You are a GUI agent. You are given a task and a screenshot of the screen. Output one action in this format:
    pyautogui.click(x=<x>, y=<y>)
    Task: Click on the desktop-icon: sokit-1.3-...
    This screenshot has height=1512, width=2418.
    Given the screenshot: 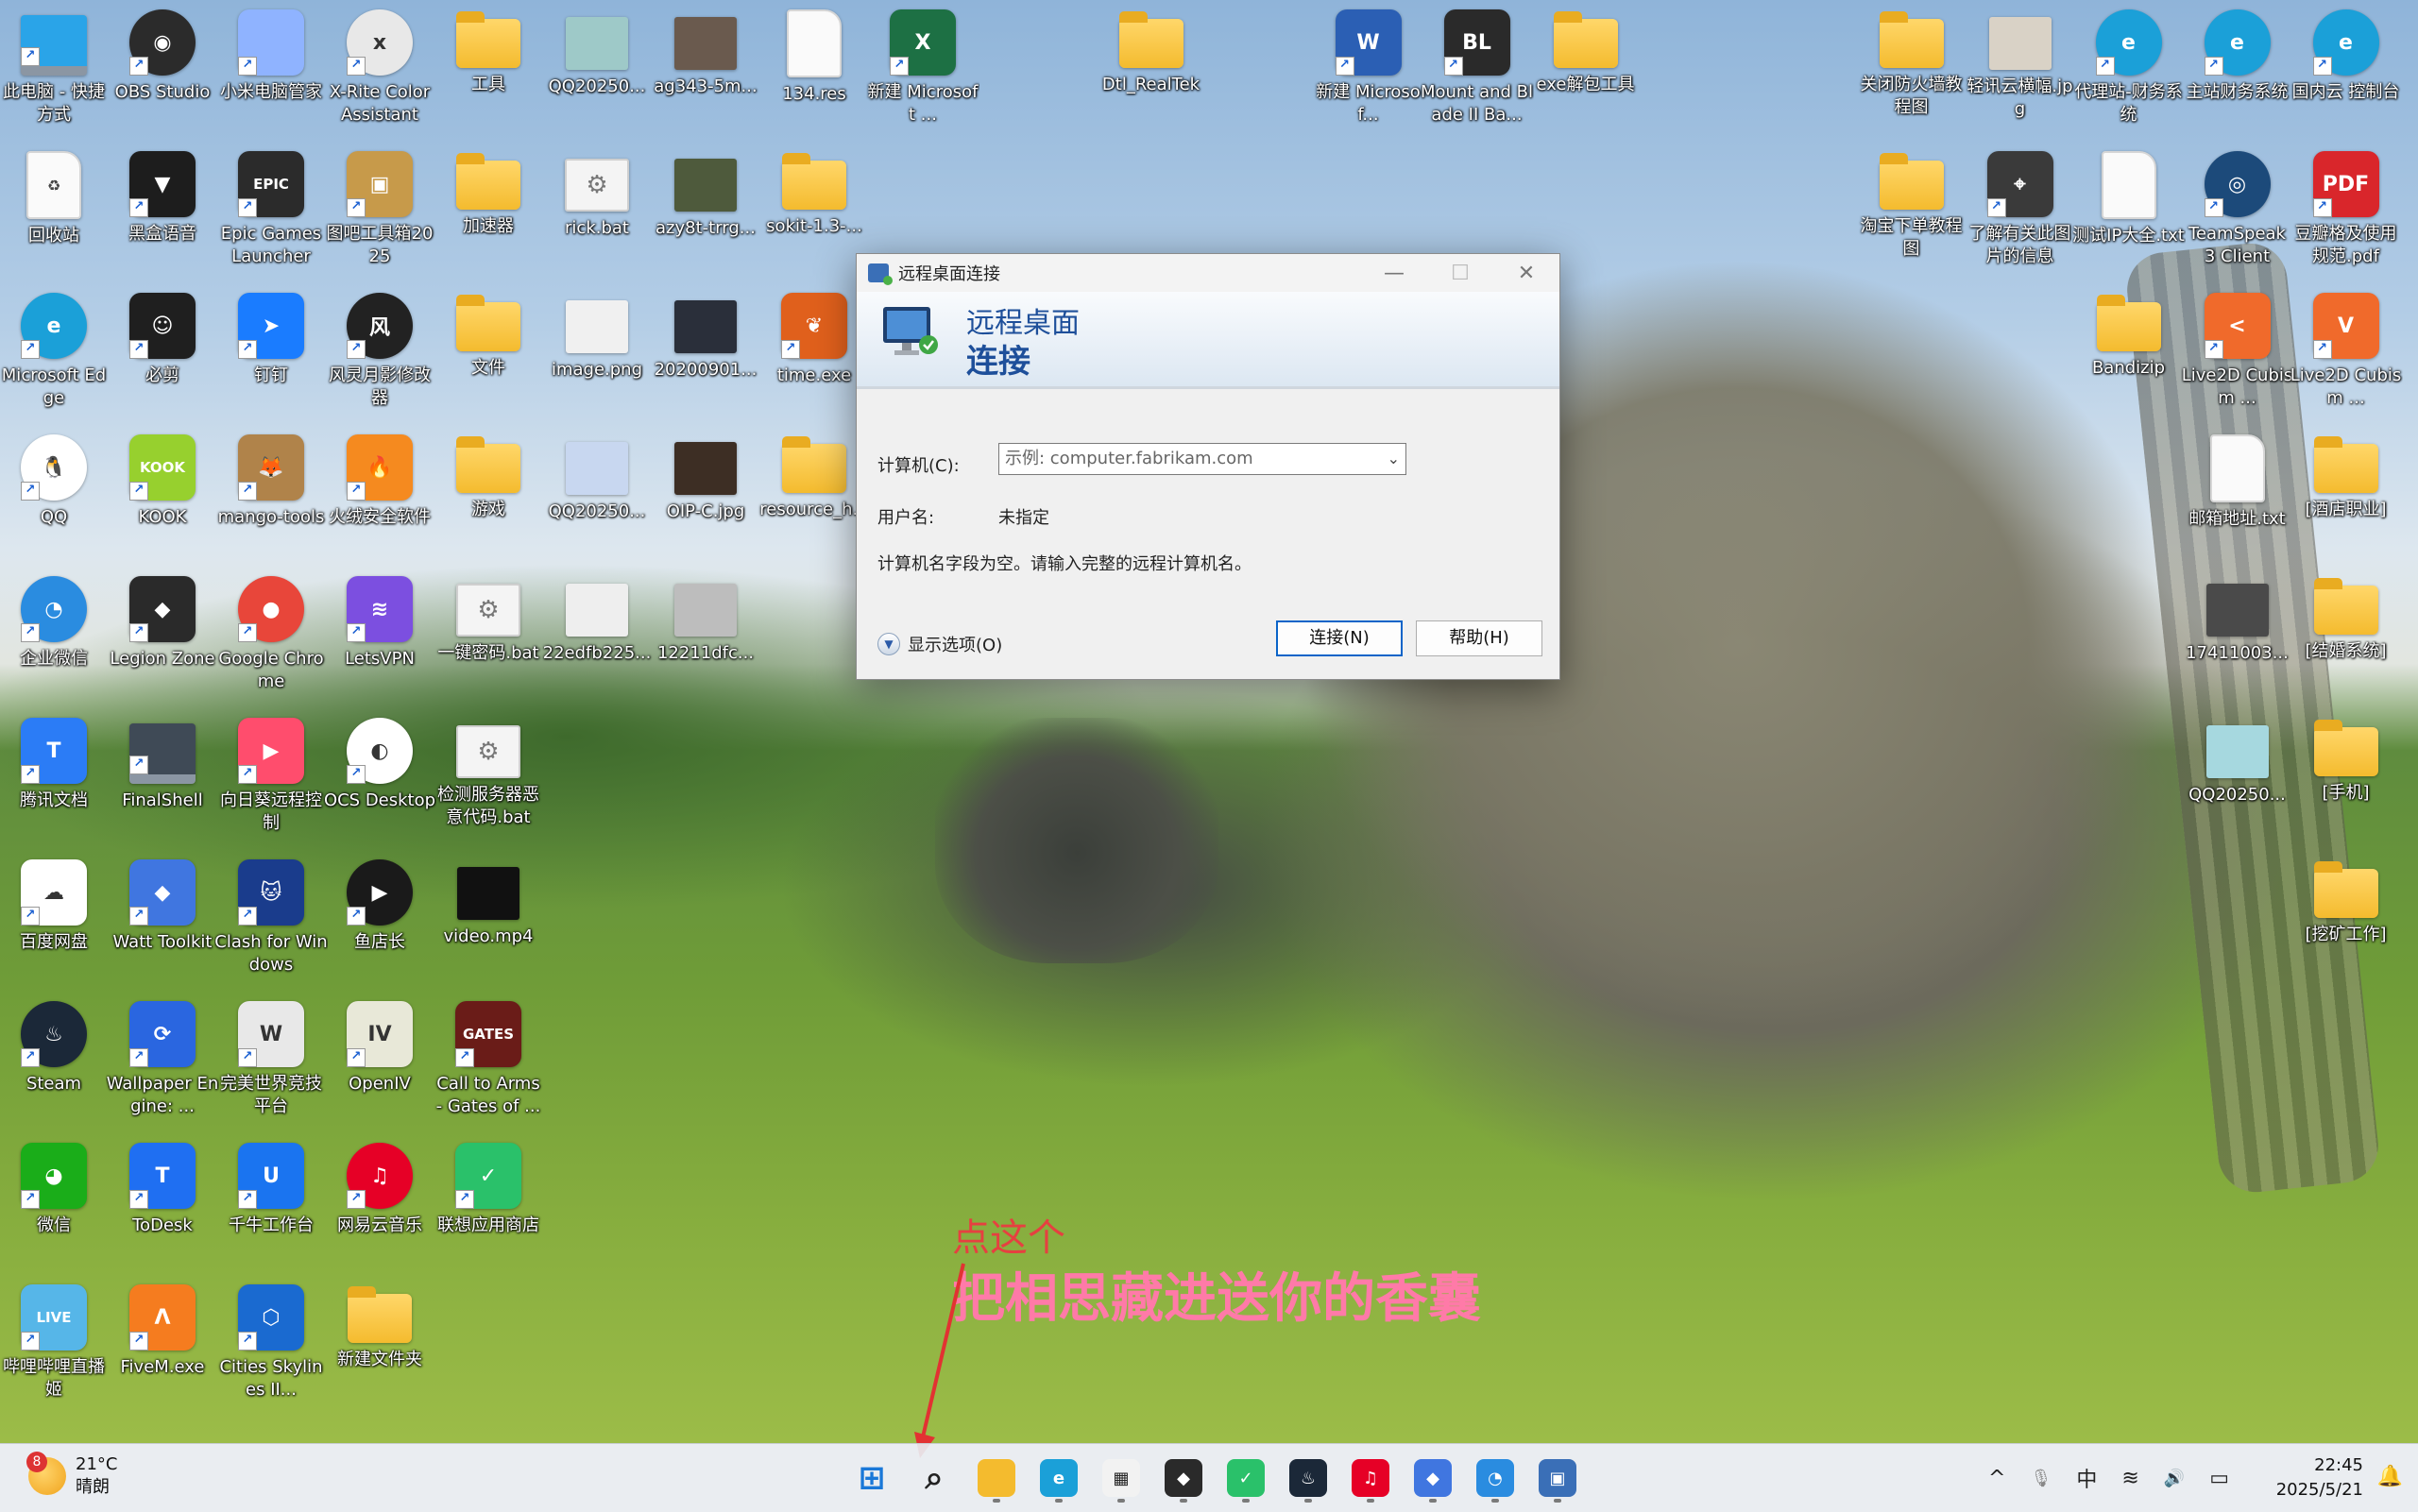 What is the action you would take?
    pyautogui.click(x=814, y=214)
    